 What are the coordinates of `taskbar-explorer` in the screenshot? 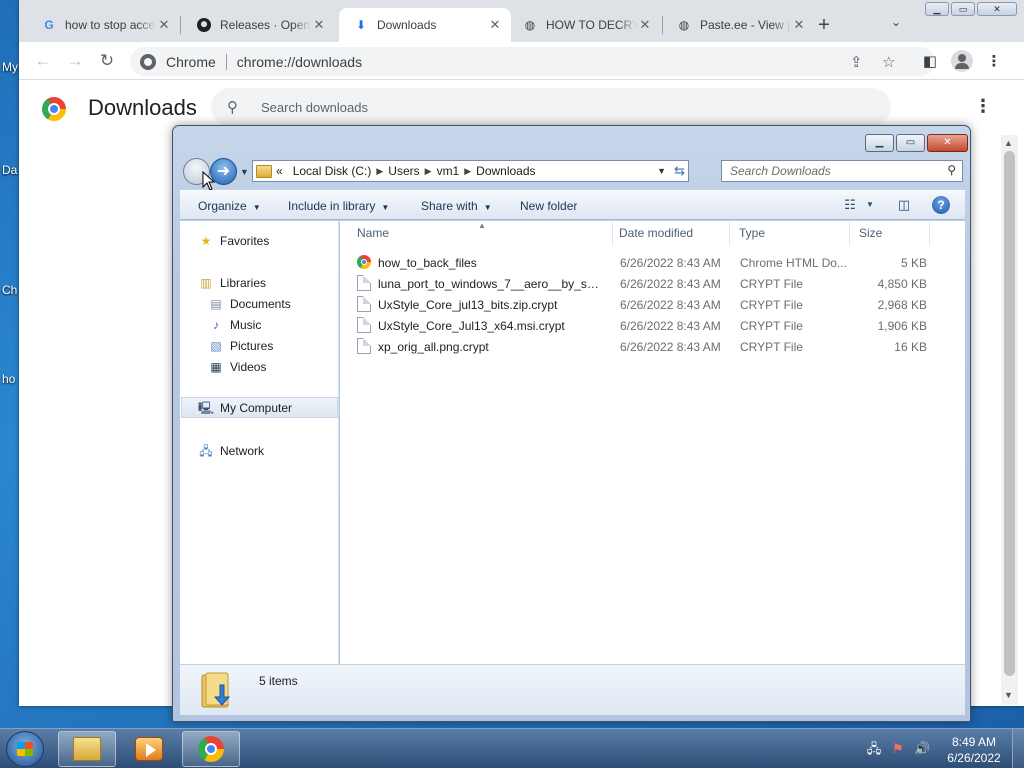 It's located at (87, 749).